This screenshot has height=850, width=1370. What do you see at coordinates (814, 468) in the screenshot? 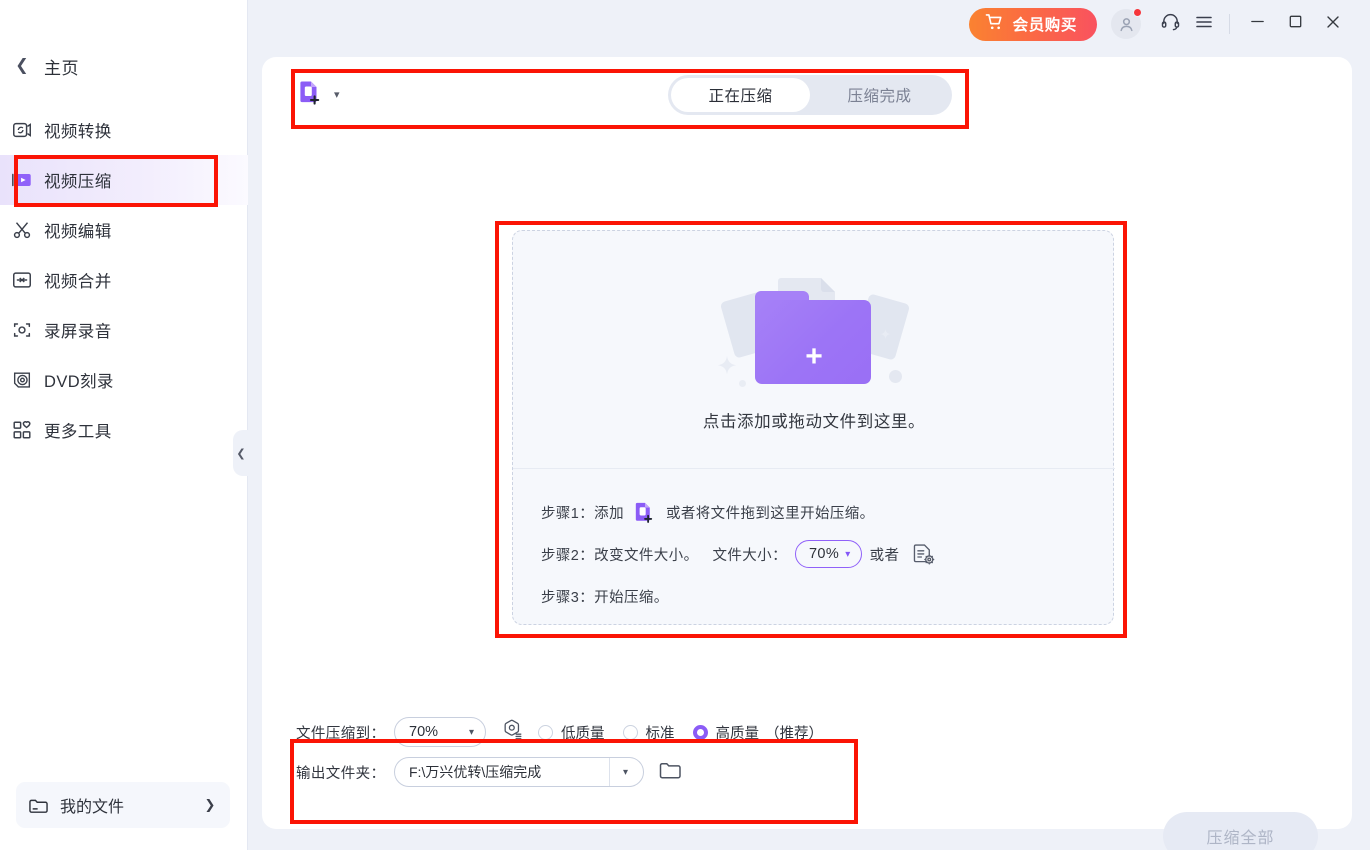
I see `dropzone-divider` at bounding box center [814, 468].